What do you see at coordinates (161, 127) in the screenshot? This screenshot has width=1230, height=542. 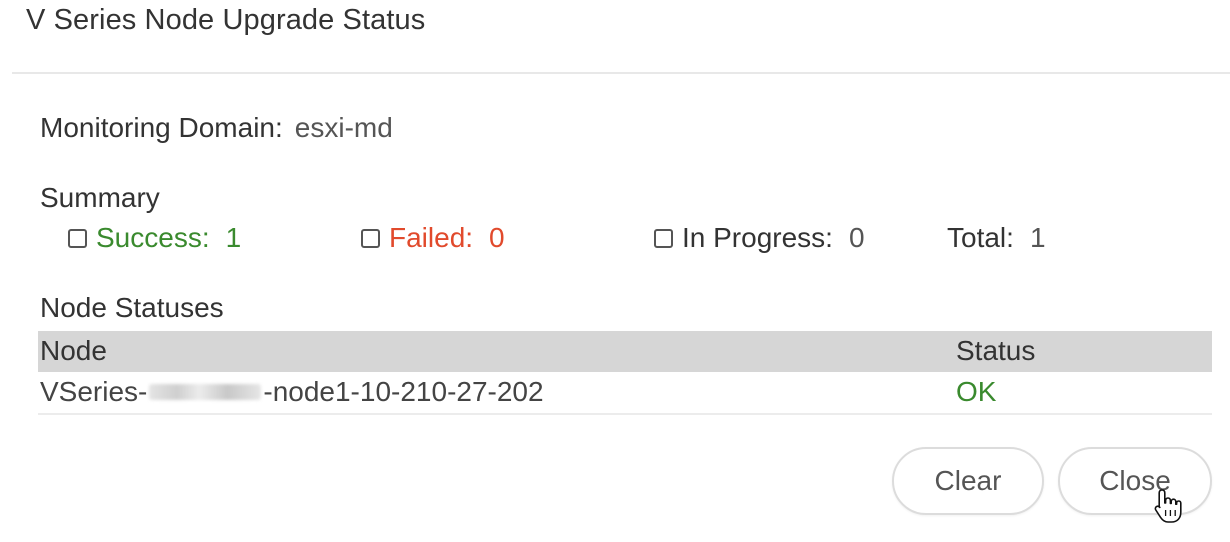 I see `monitoring-domain-label: Monitoring Domain:` at bounding box center [161, 127].